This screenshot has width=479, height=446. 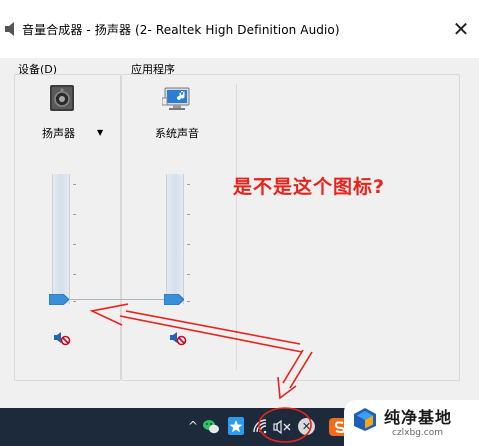 I want to click on app-volume-thumb, so click(x=174, y=299).